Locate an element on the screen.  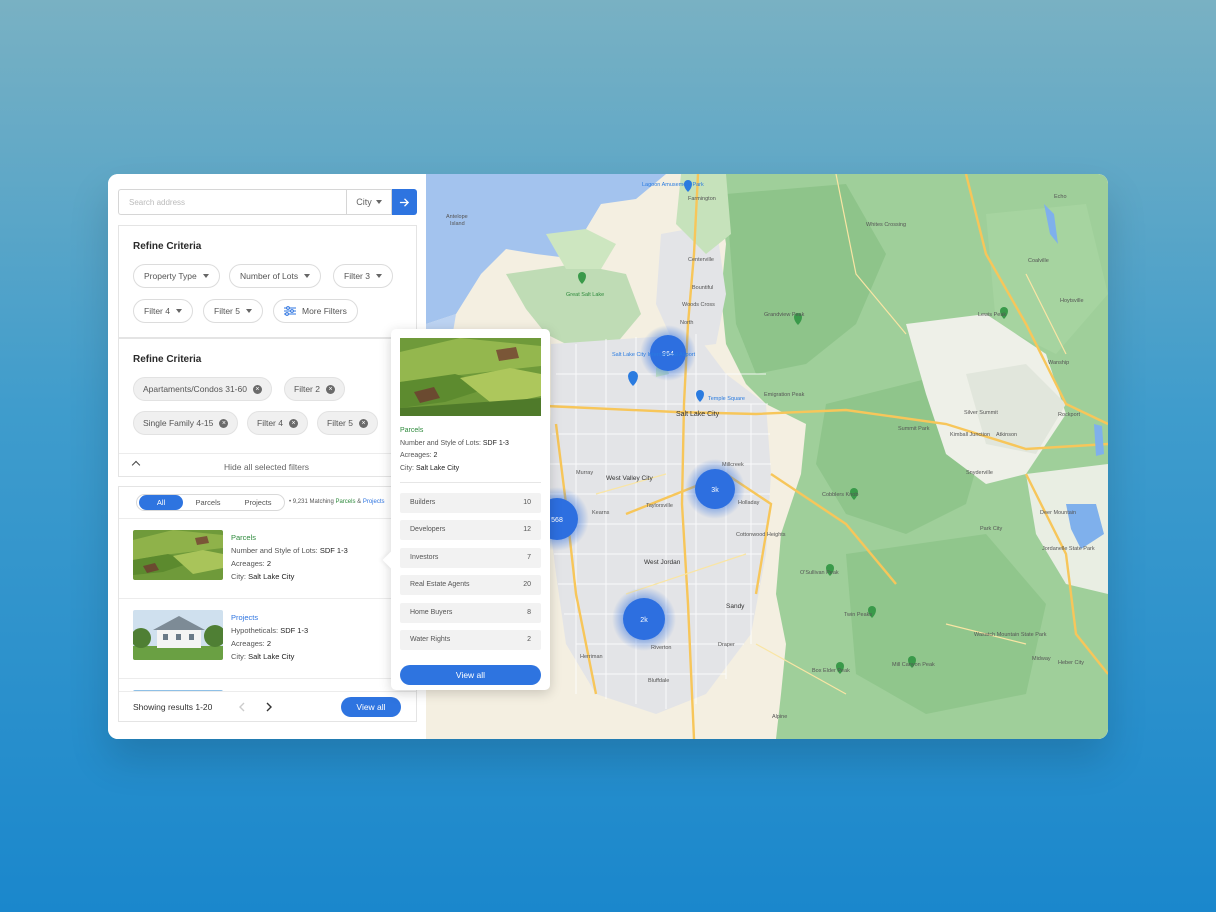
map-label: Midway is located at coordinates (1041, 659).